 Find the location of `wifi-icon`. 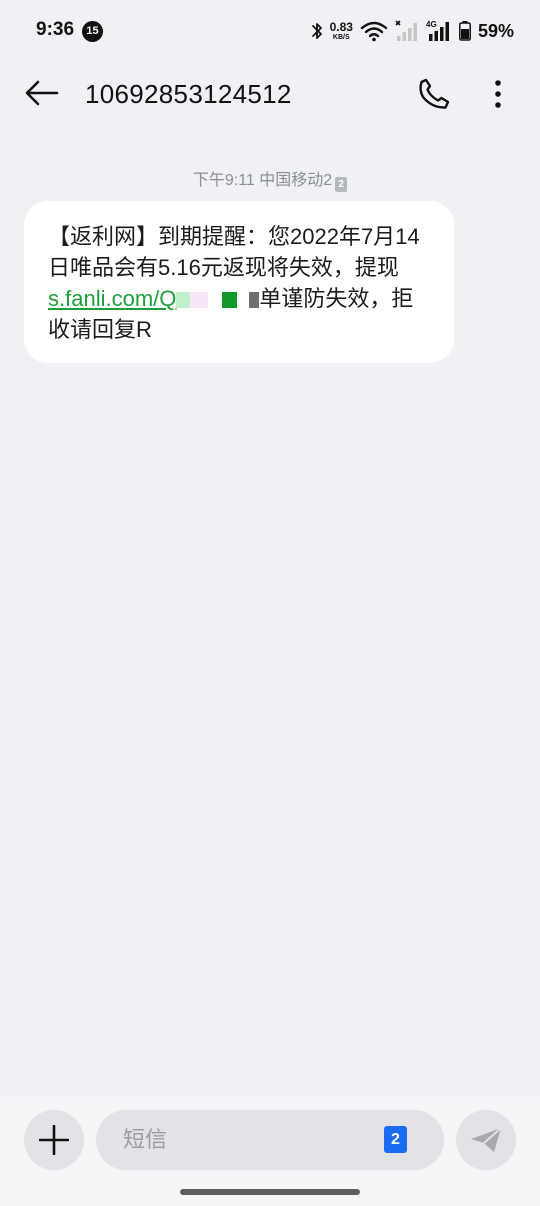

wifi-icon is located at coordinates (374, 31).